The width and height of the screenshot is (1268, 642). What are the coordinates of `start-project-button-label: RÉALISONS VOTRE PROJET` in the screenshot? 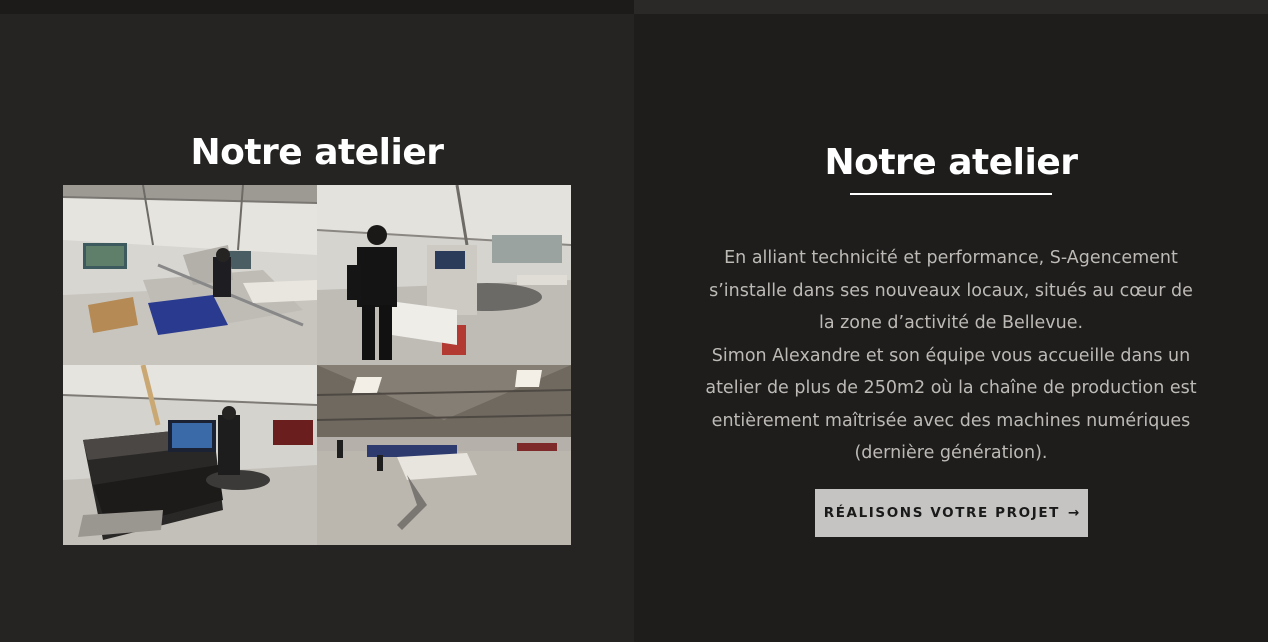 It's located at (941, 513).